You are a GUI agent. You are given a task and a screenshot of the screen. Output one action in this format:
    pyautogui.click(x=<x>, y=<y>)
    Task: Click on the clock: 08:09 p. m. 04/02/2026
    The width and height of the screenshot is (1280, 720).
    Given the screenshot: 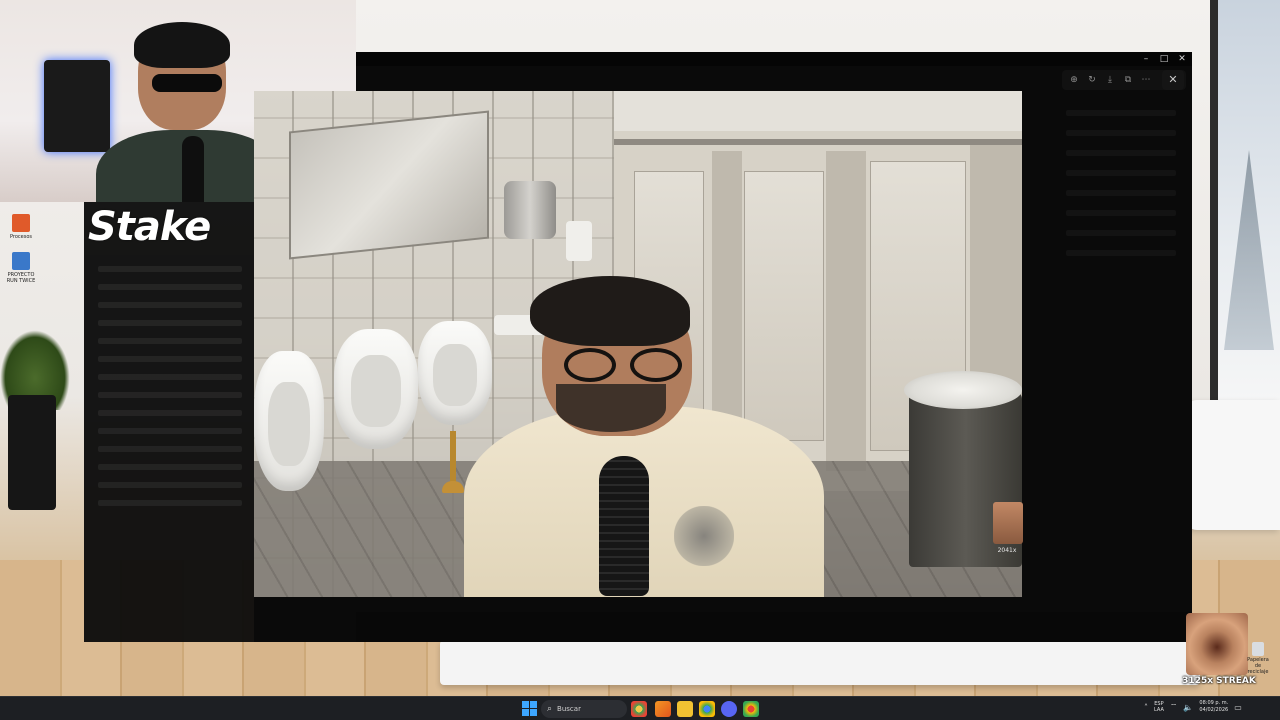 What is the action you would take?
    pyautogui.click(x=1213, y=707)
    